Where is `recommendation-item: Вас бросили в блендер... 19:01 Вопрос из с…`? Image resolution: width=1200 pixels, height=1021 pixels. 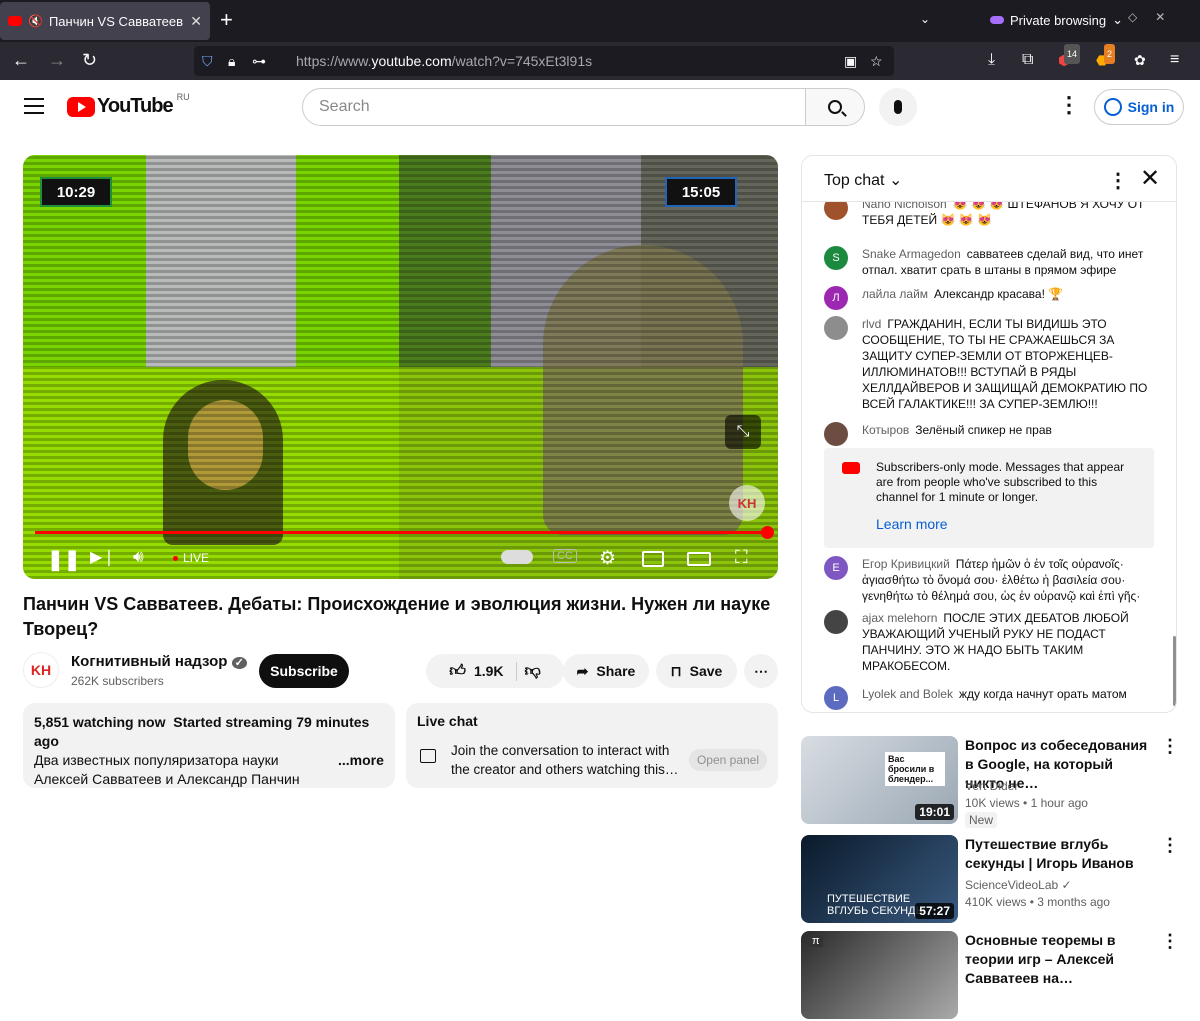
recommendation-item: Вас бросили в блендер... 19:01 Вопрос из с… is located at coordinates (991, 782).